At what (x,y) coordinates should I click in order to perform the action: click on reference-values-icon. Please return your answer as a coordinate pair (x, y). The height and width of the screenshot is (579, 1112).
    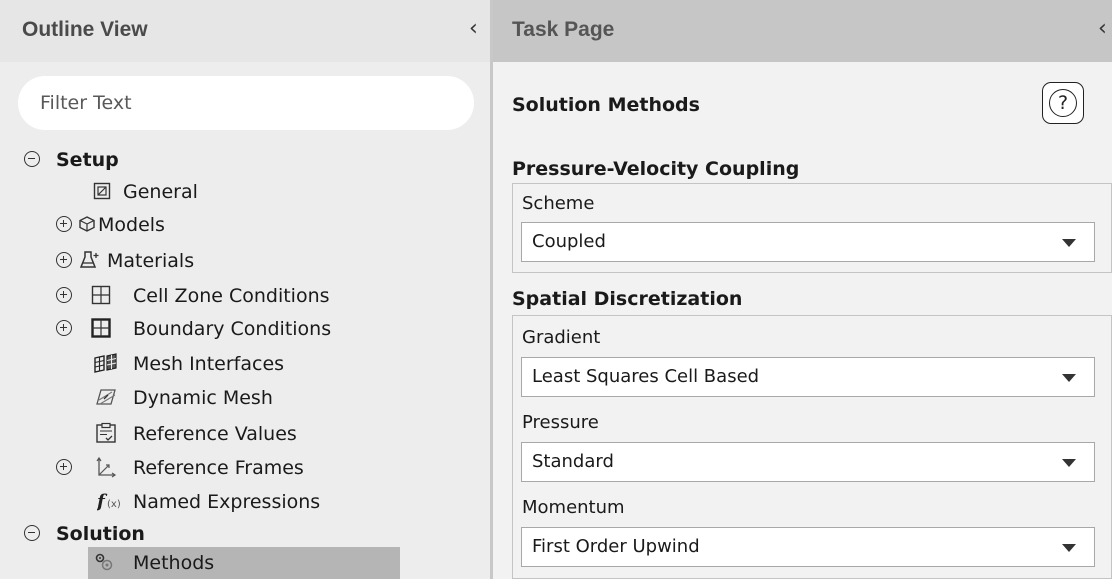
    Looking at the image, I should click on (106, 432).